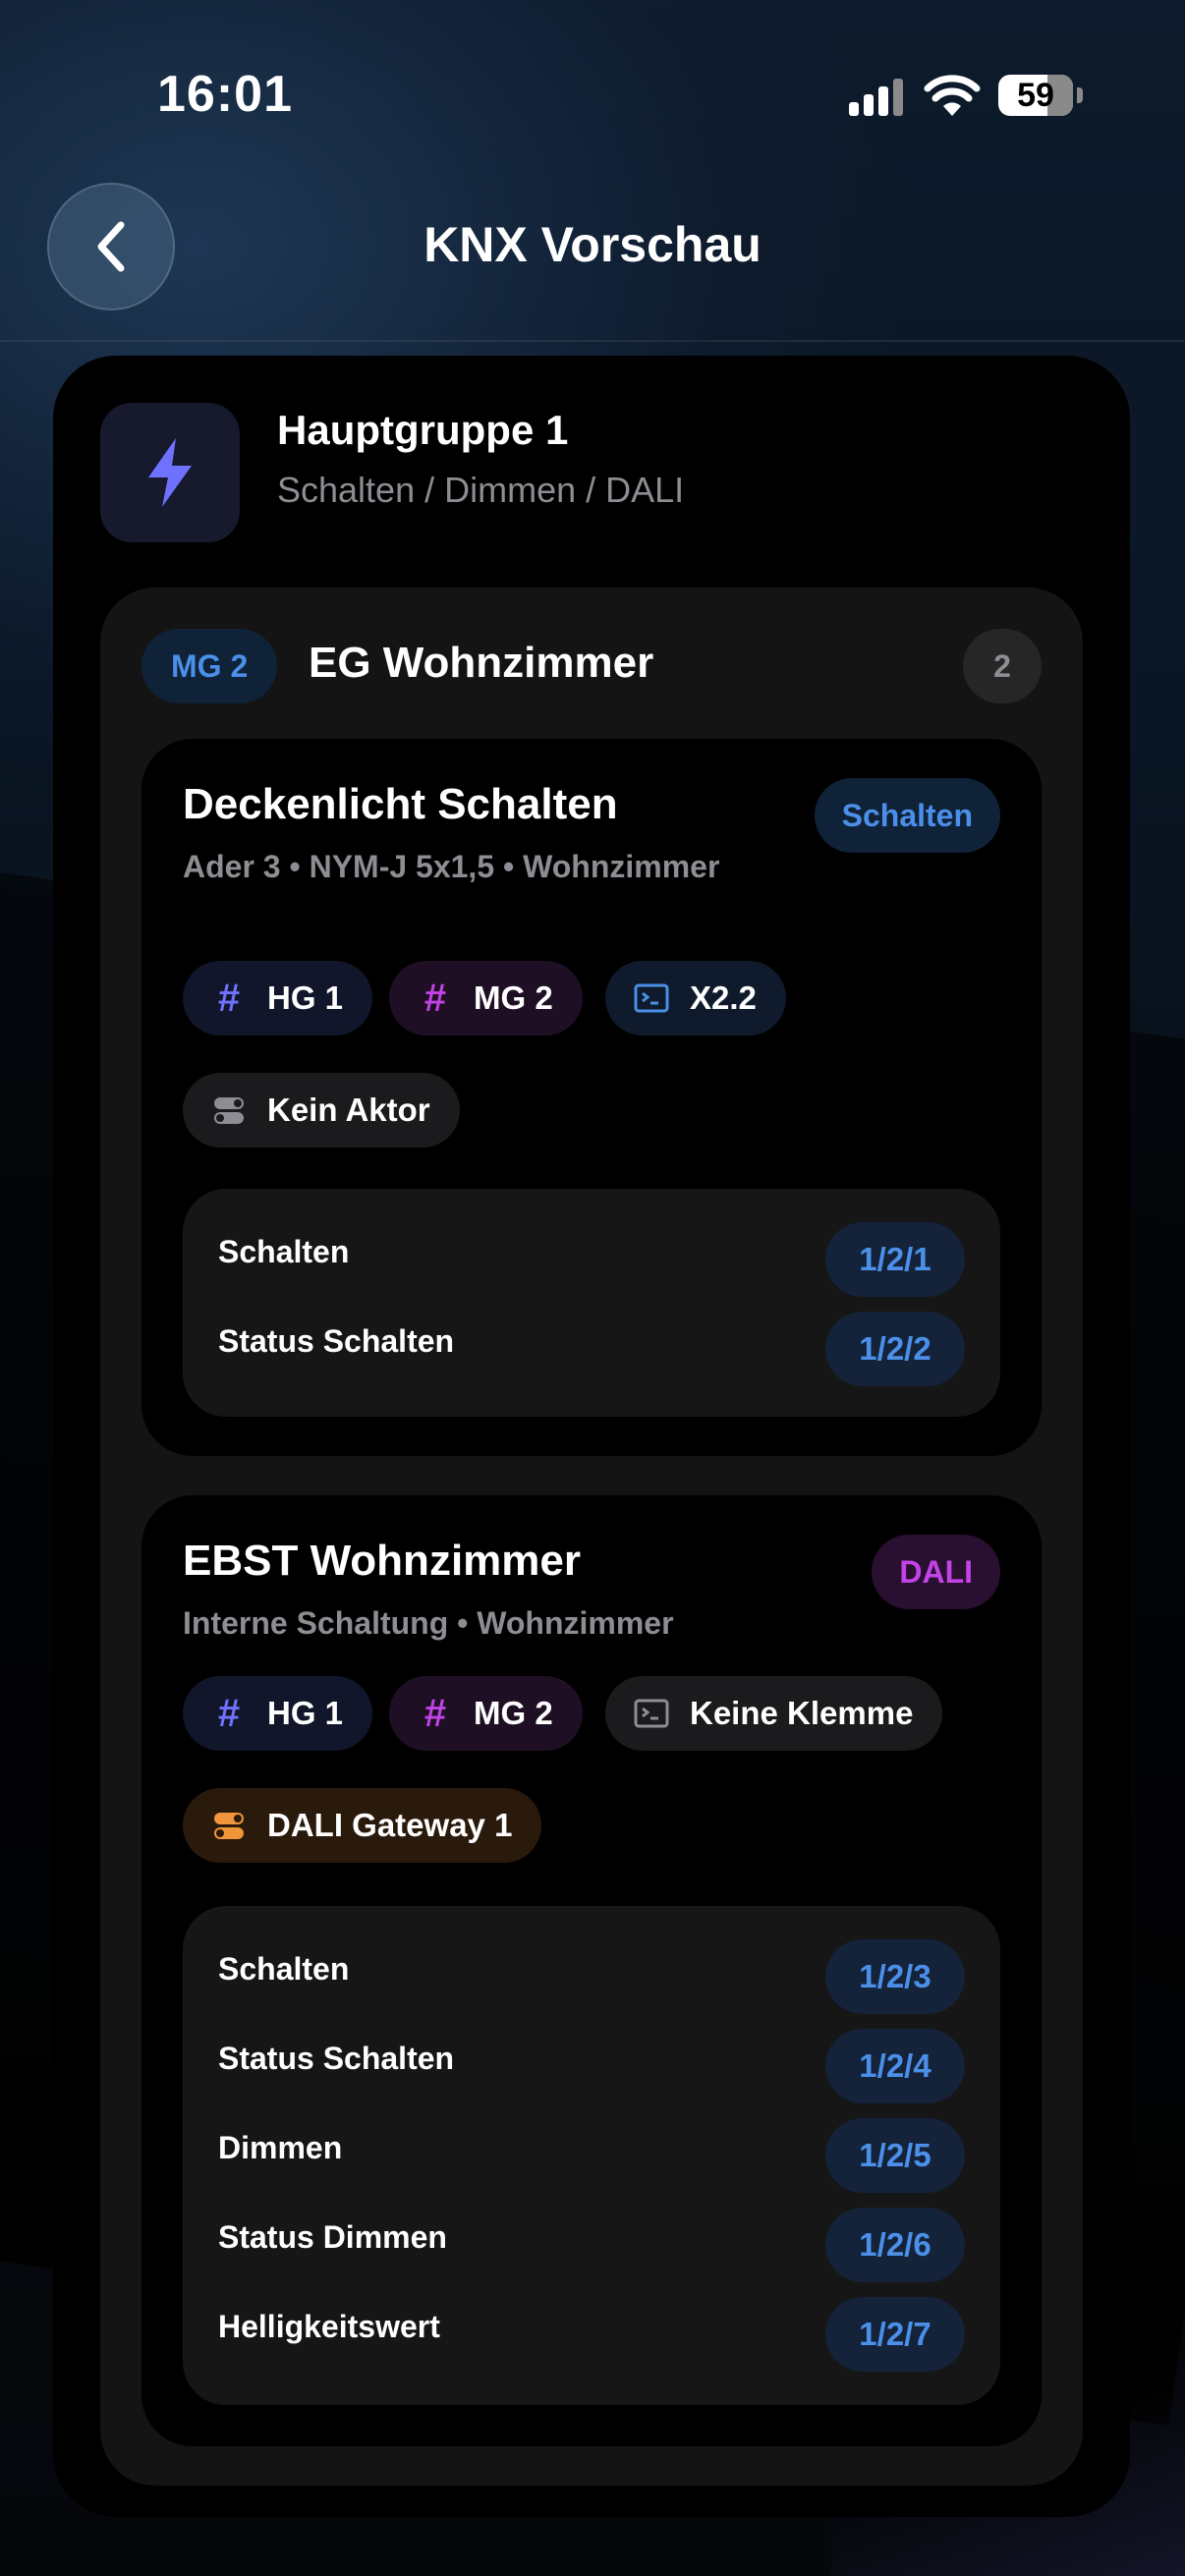 Image resolution: width=1185 pixels, height=2576 pixels. Describe the element at coordinates (907, 815) in the screenshot. I see `function-type-badge: Schalten` at that location.